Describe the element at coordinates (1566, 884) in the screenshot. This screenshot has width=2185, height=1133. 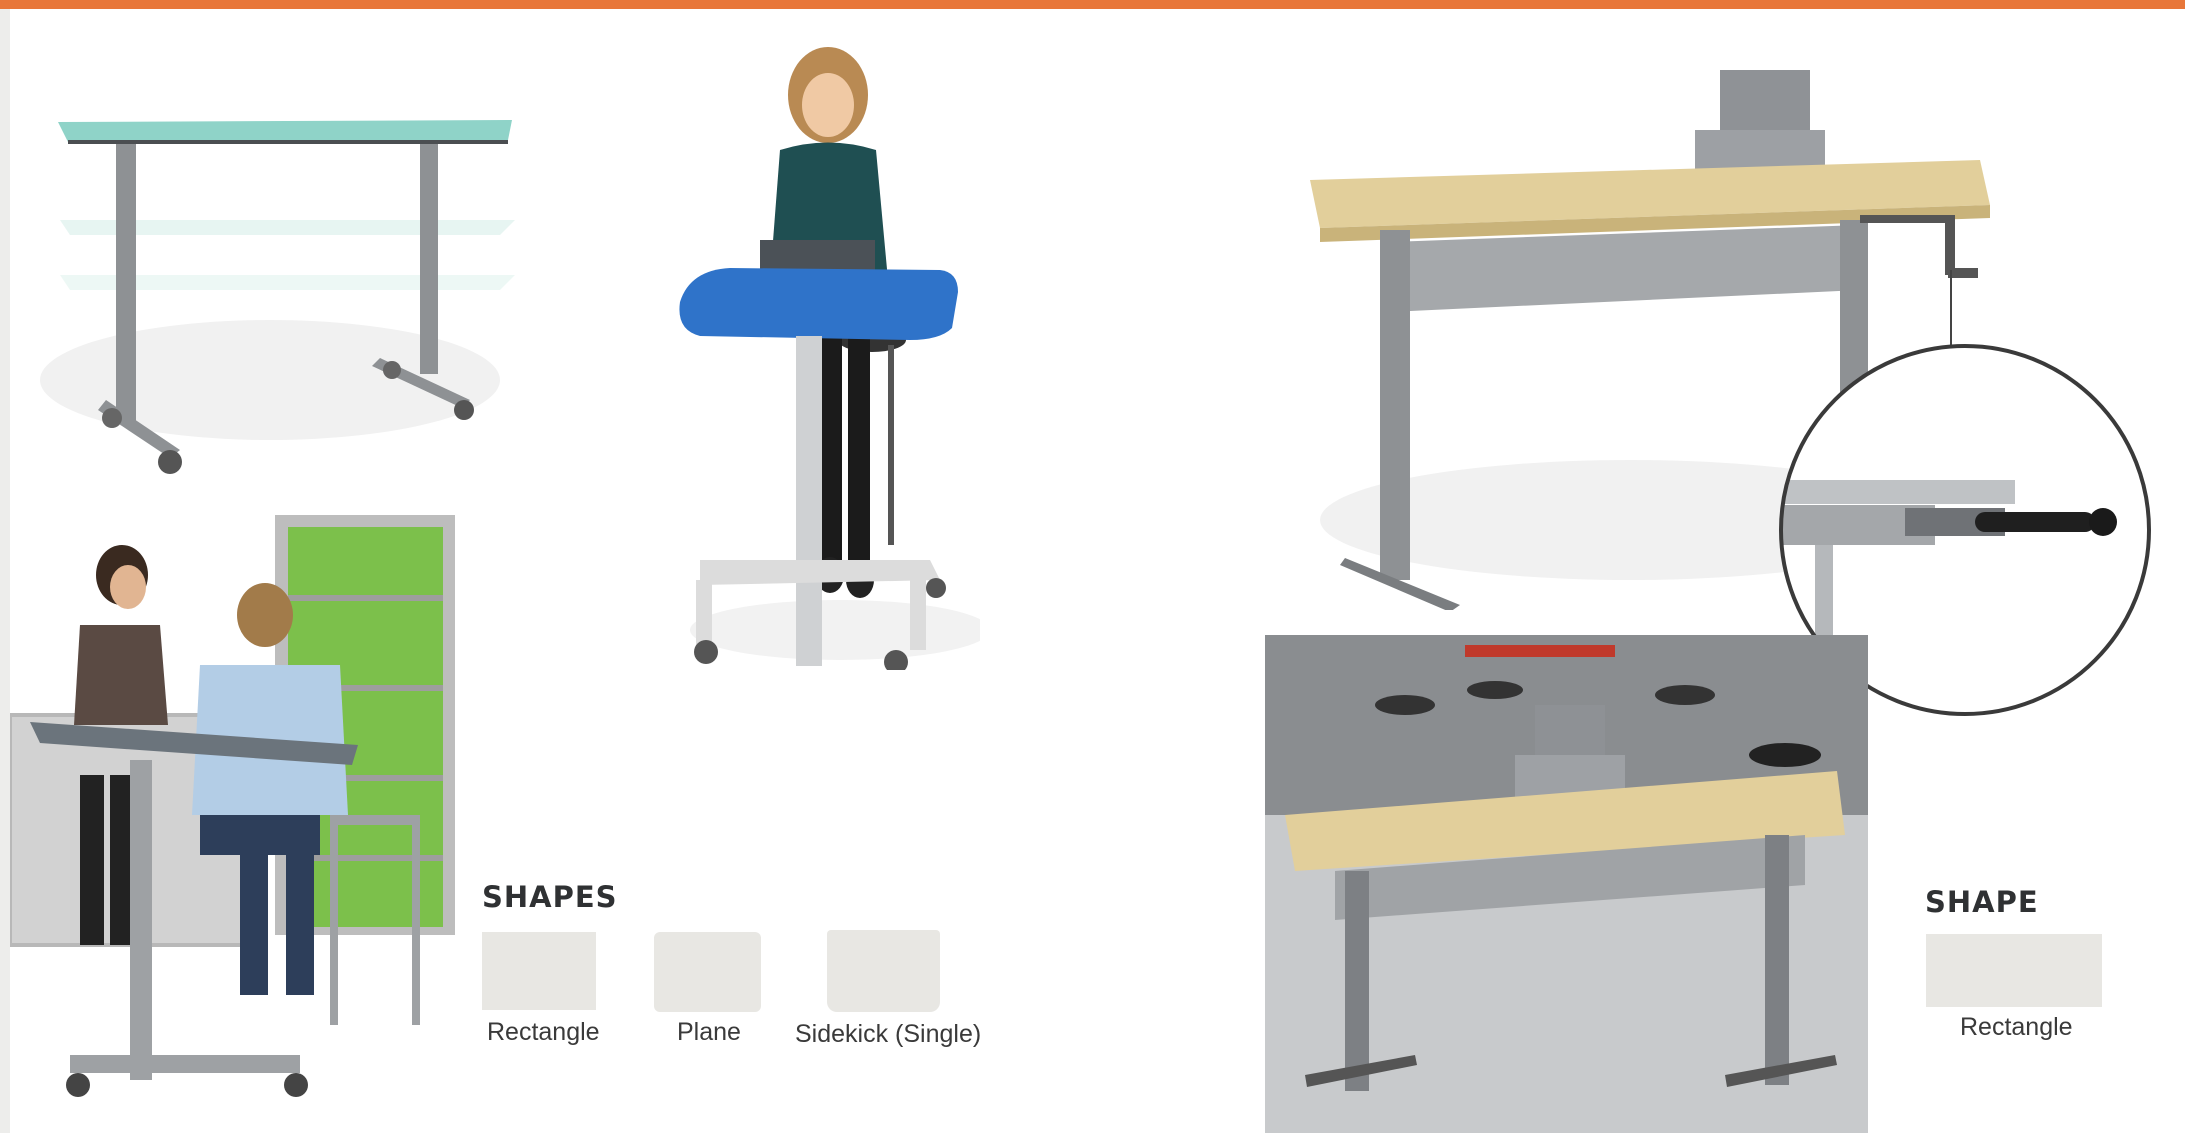
I see `photo-workbench-shop-floor` at that location.